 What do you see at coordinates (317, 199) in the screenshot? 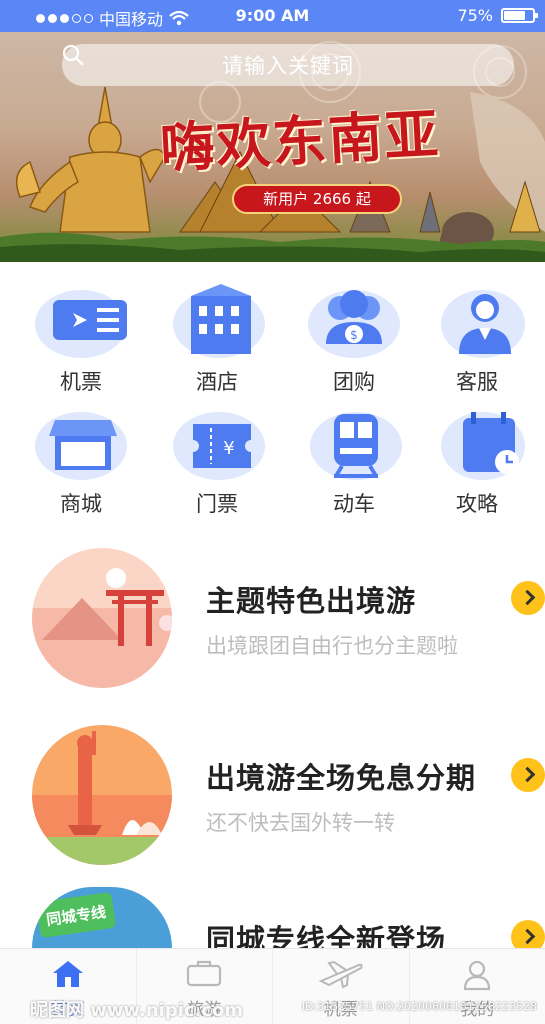
I see `new-user-badge: 新用户 2666 起` at bounding box center [317, 199].